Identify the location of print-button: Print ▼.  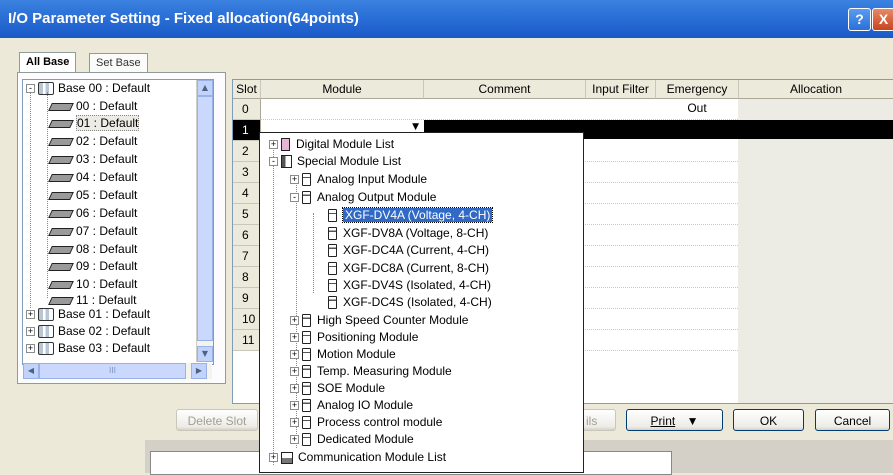
(674, 420).